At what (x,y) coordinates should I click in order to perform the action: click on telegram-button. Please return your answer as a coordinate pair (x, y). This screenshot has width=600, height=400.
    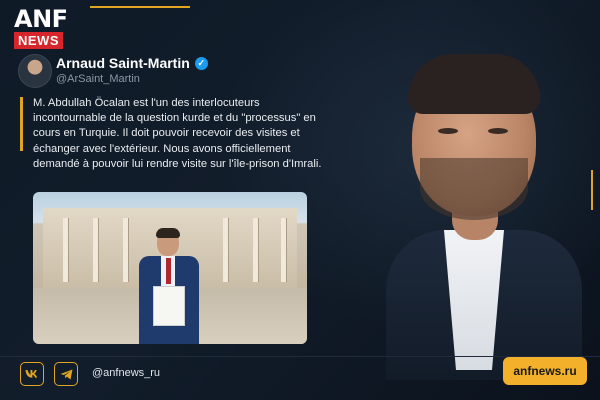
    Looking at the image, I should click on (66, 374).